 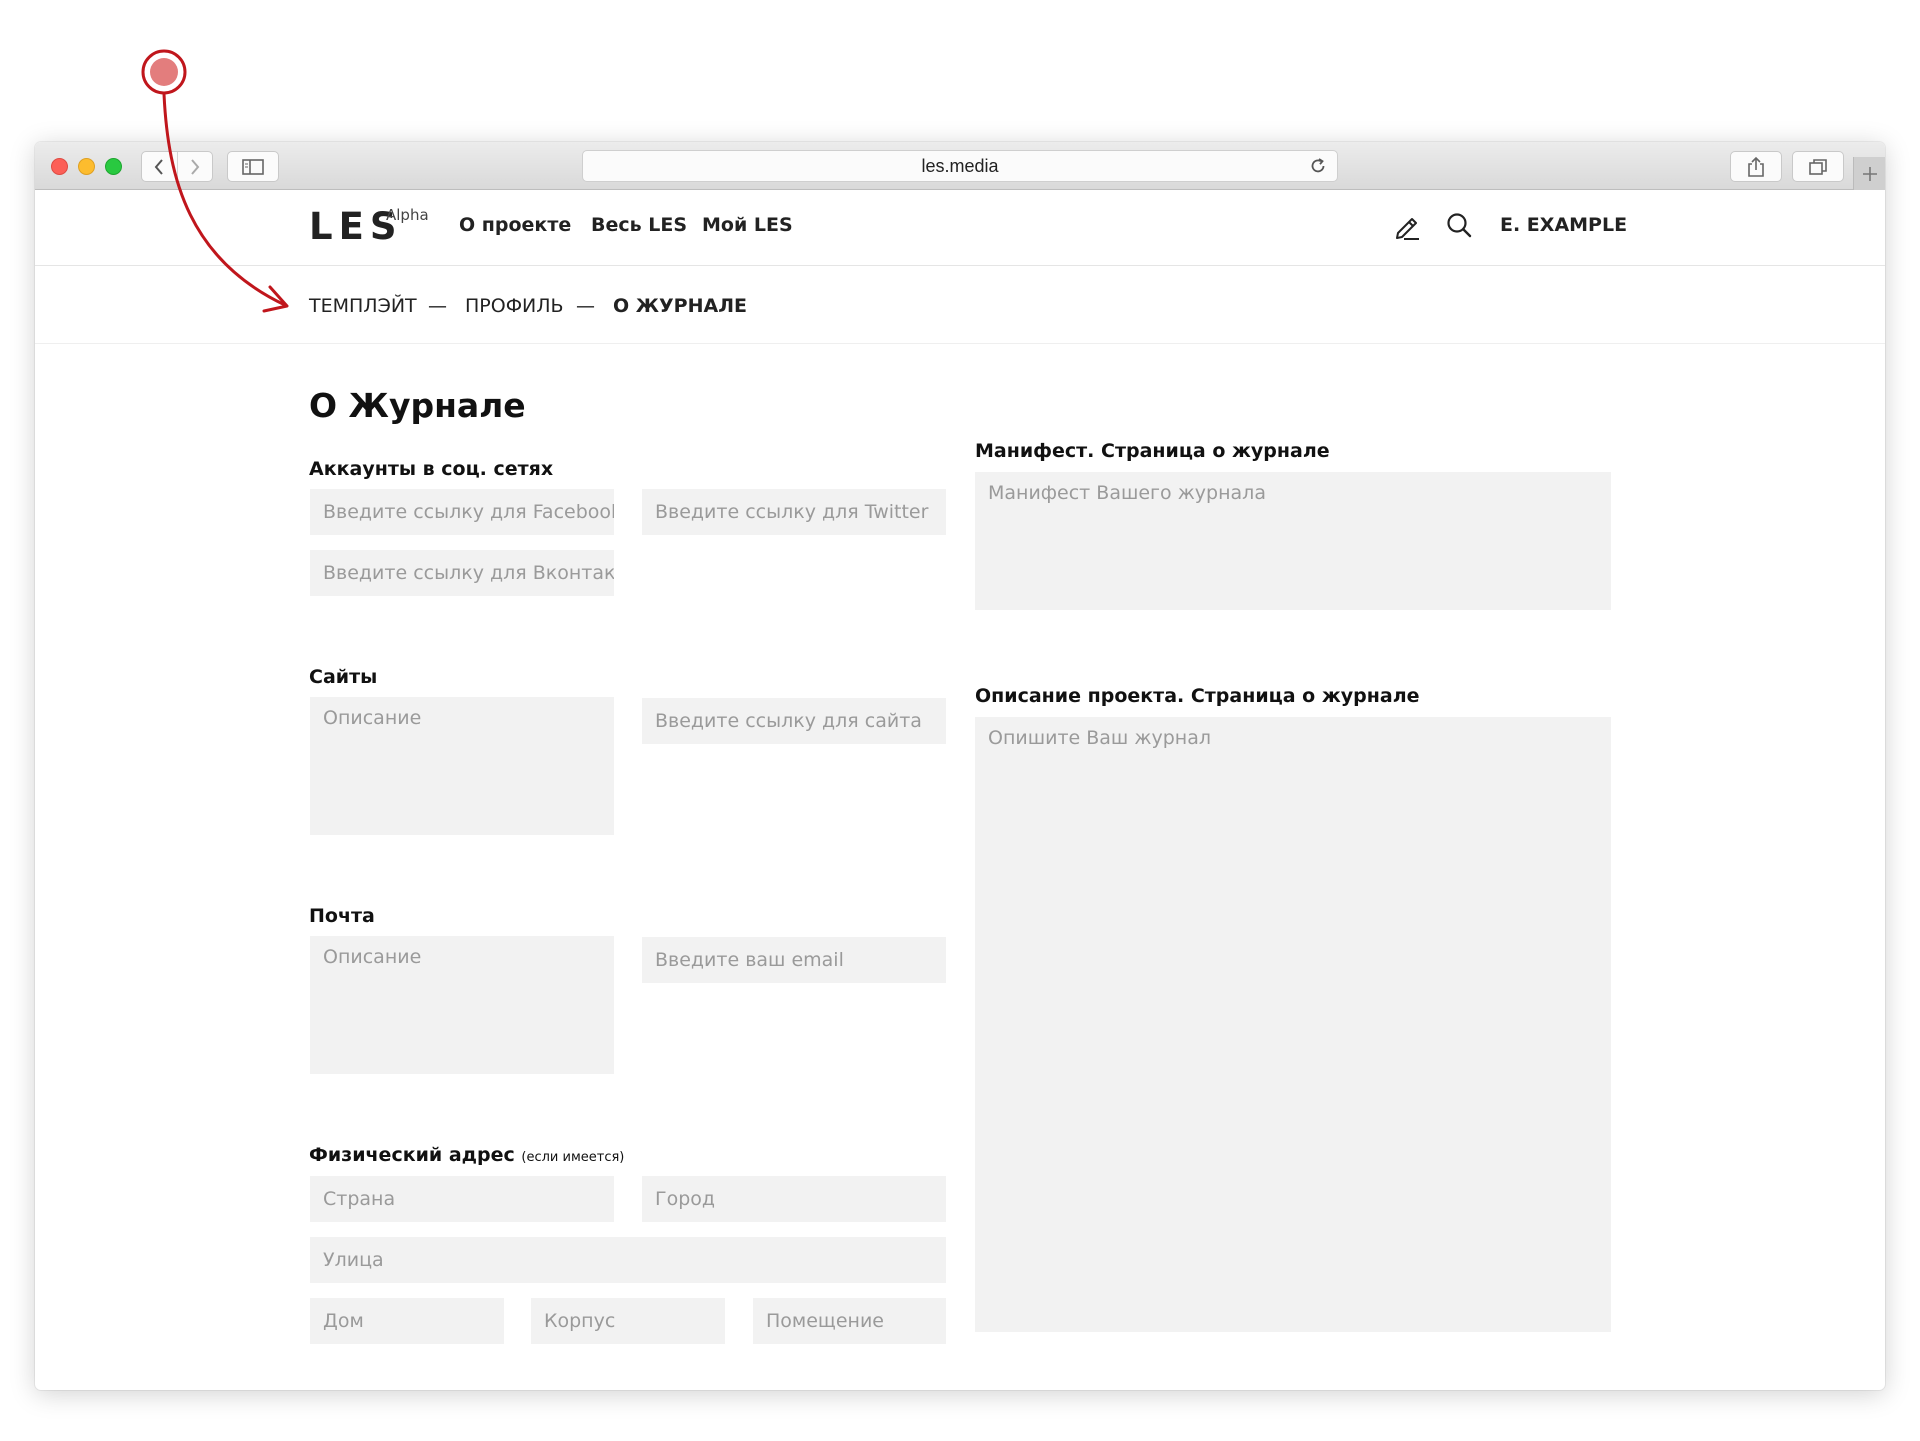 I want to click on close-window-button, so click(x=59, y=166).